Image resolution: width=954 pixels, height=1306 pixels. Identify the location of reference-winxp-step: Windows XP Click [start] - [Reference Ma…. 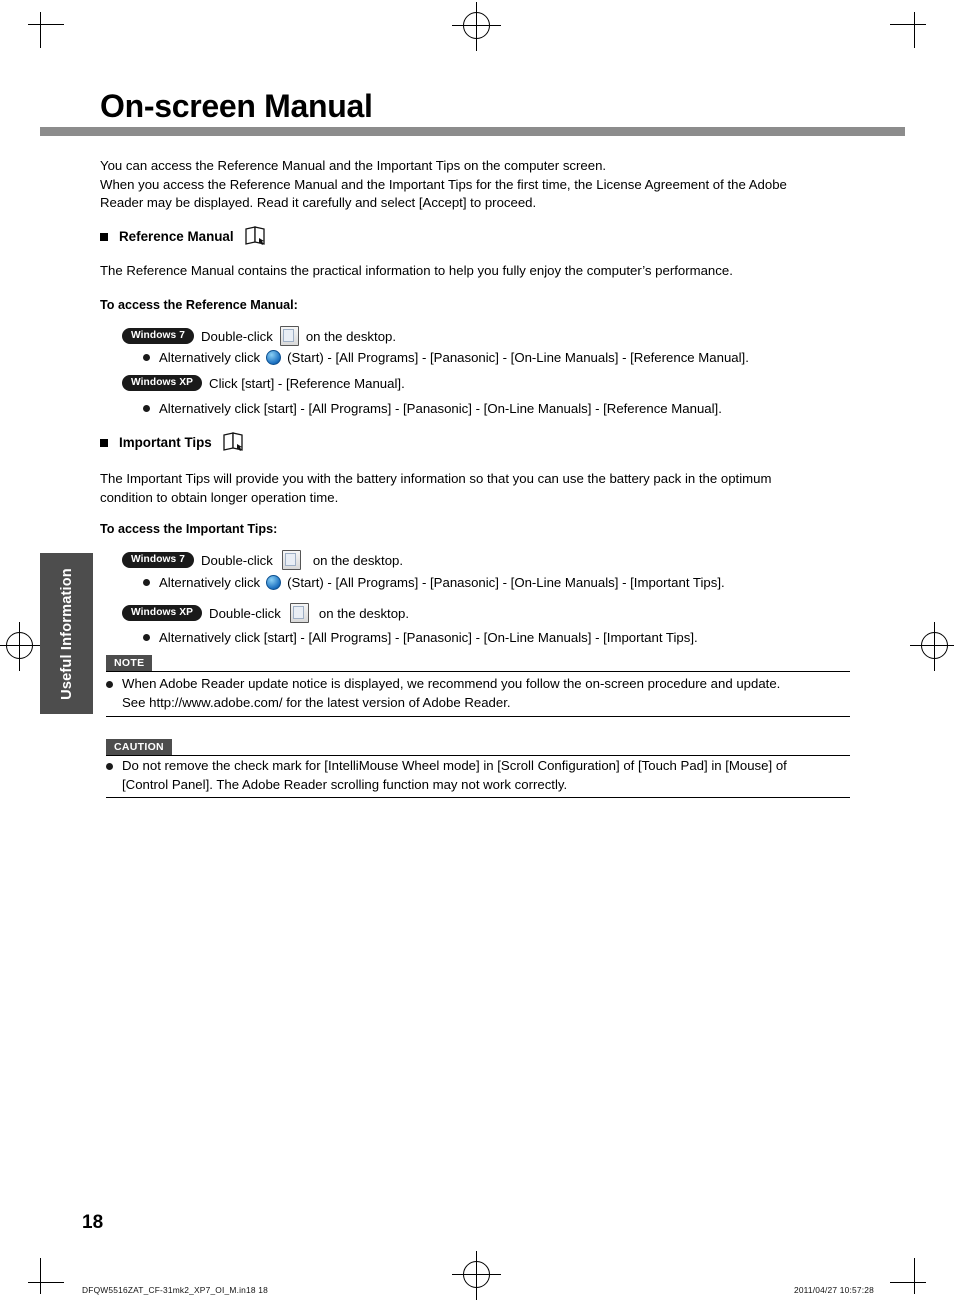
(263, 383).